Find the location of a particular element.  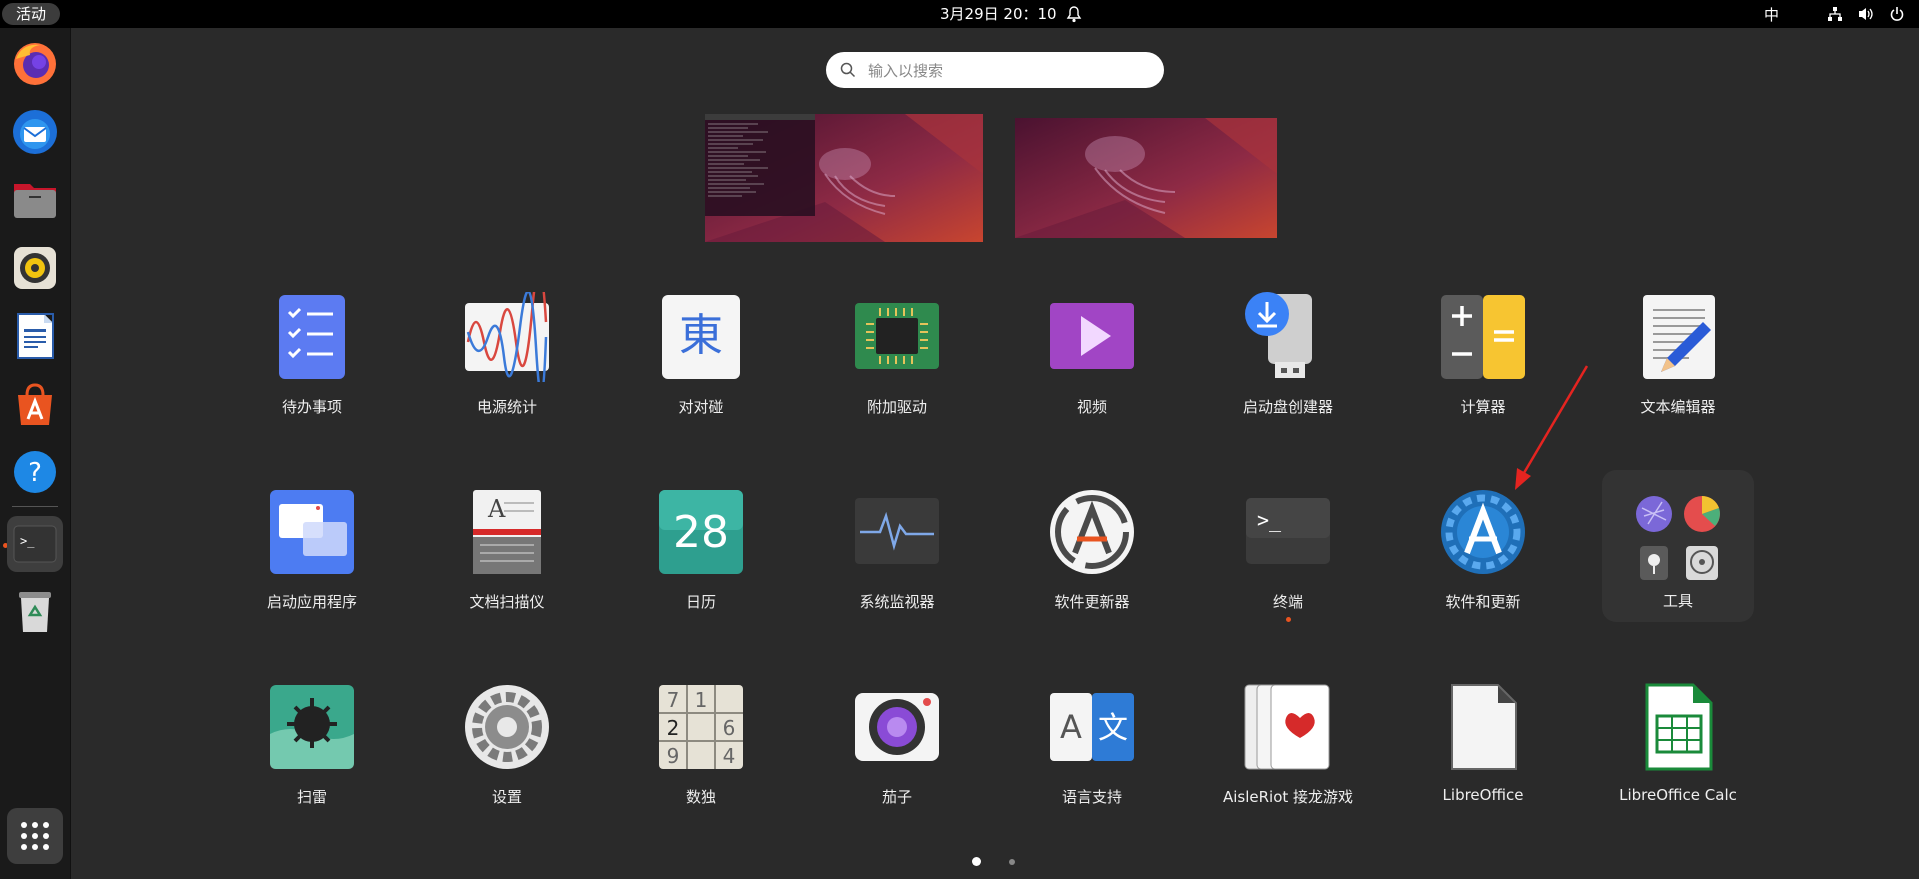

app-todo: 待办事项 is located at coordinates (312, 377).